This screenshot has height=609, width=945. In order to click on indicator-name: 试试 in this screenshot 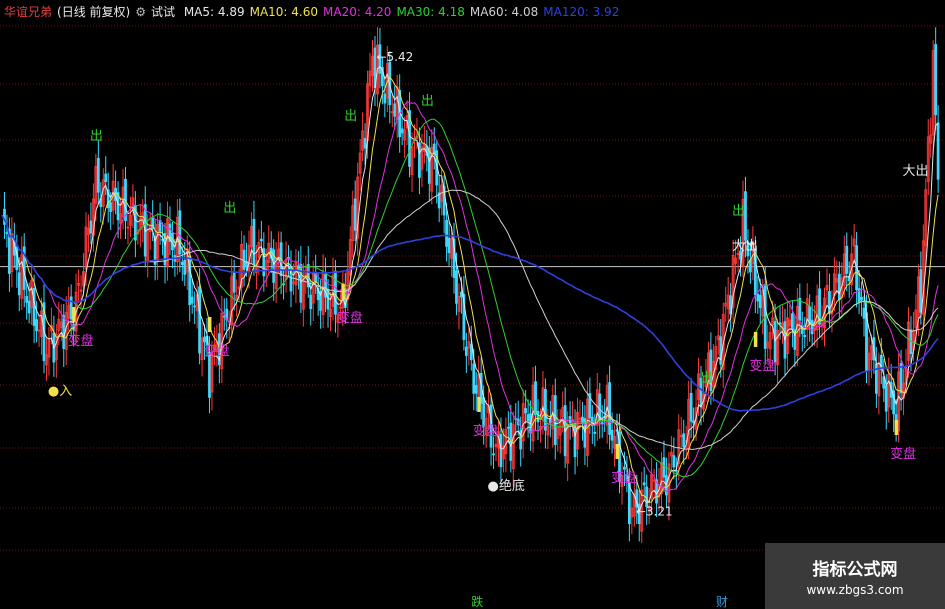, I will do `click(162, 12)`.